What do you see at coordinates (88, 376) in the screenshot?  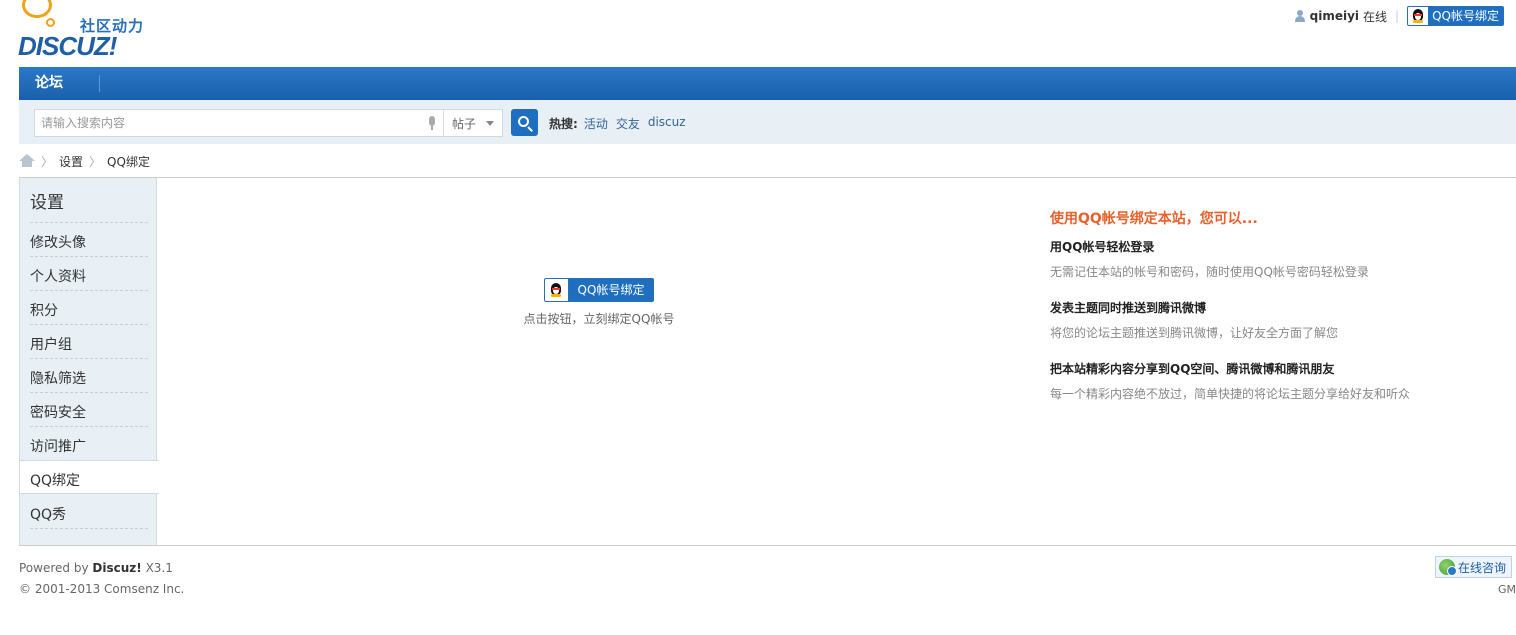 I see `sidebar-item-privacy: 隐私筛选` at bounding box center [88, 376].